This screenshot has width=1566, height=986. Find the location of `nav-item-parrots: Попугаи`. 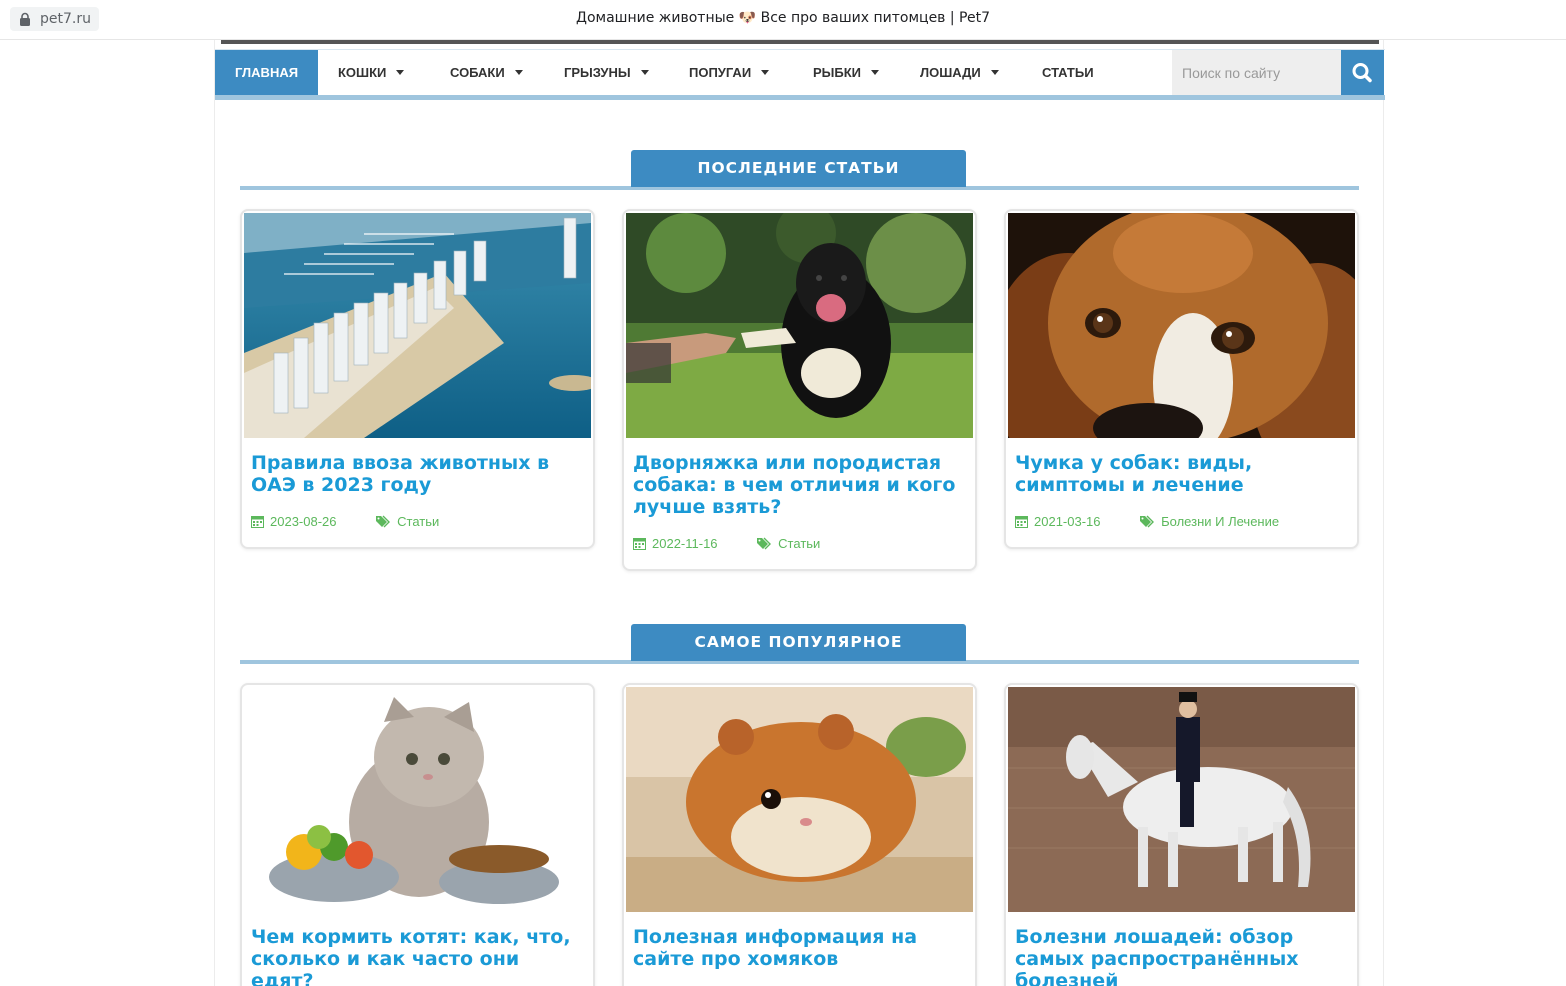

nav-item-parrots: Попугаи is located at coordinates (729, 73).